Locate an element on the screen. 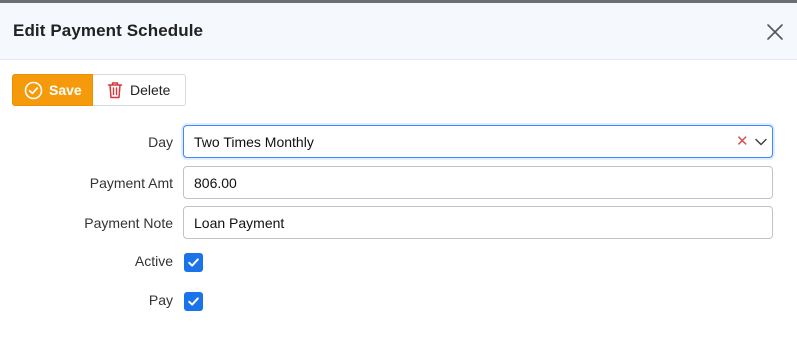 The image size is (797, 352). active-label: Active is located at coordinates (153, 261).